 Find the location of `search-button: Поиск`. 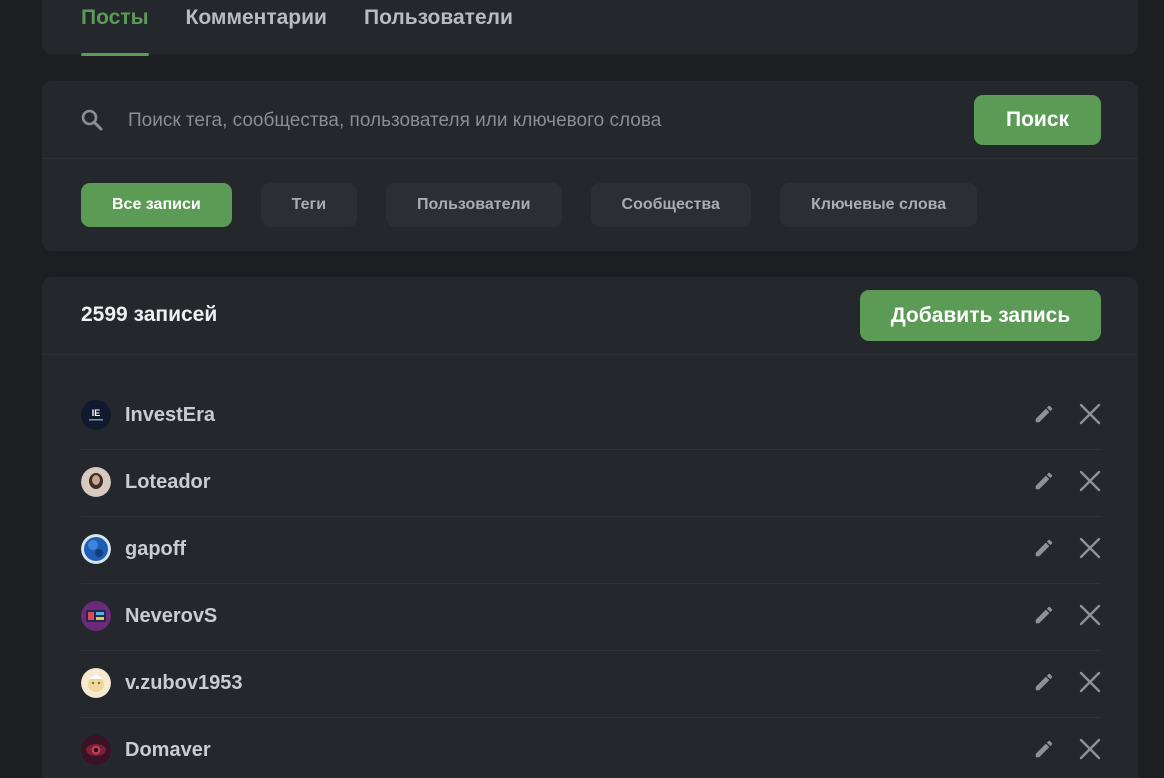

search-button: Поиск is located at coordinates (1037, 120).